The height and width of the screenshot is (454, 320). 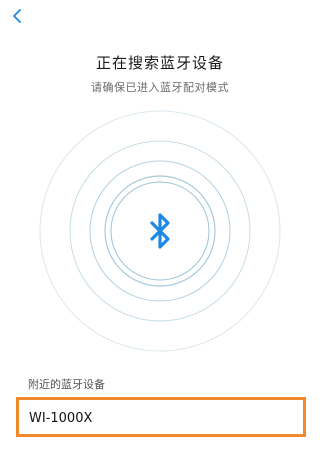 I want to click on bluetooth-icon, so click(x=160, y=231).